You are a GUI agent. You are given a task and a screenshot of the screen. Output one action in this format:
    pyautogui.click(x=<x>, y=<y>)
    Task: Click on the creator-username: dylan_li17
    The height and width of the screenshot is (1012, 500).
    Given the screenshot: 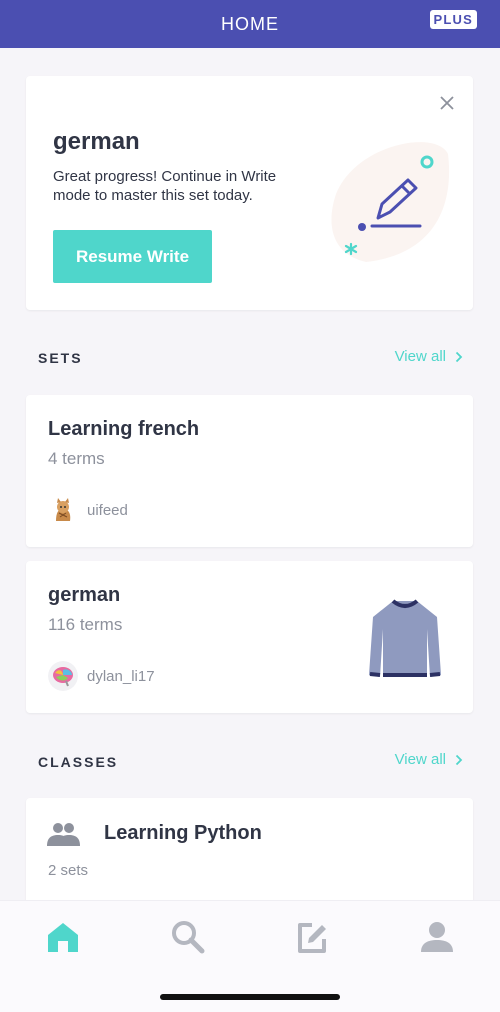 What is the action you would take?
    pyautogui.click(x=121, y=676)
    